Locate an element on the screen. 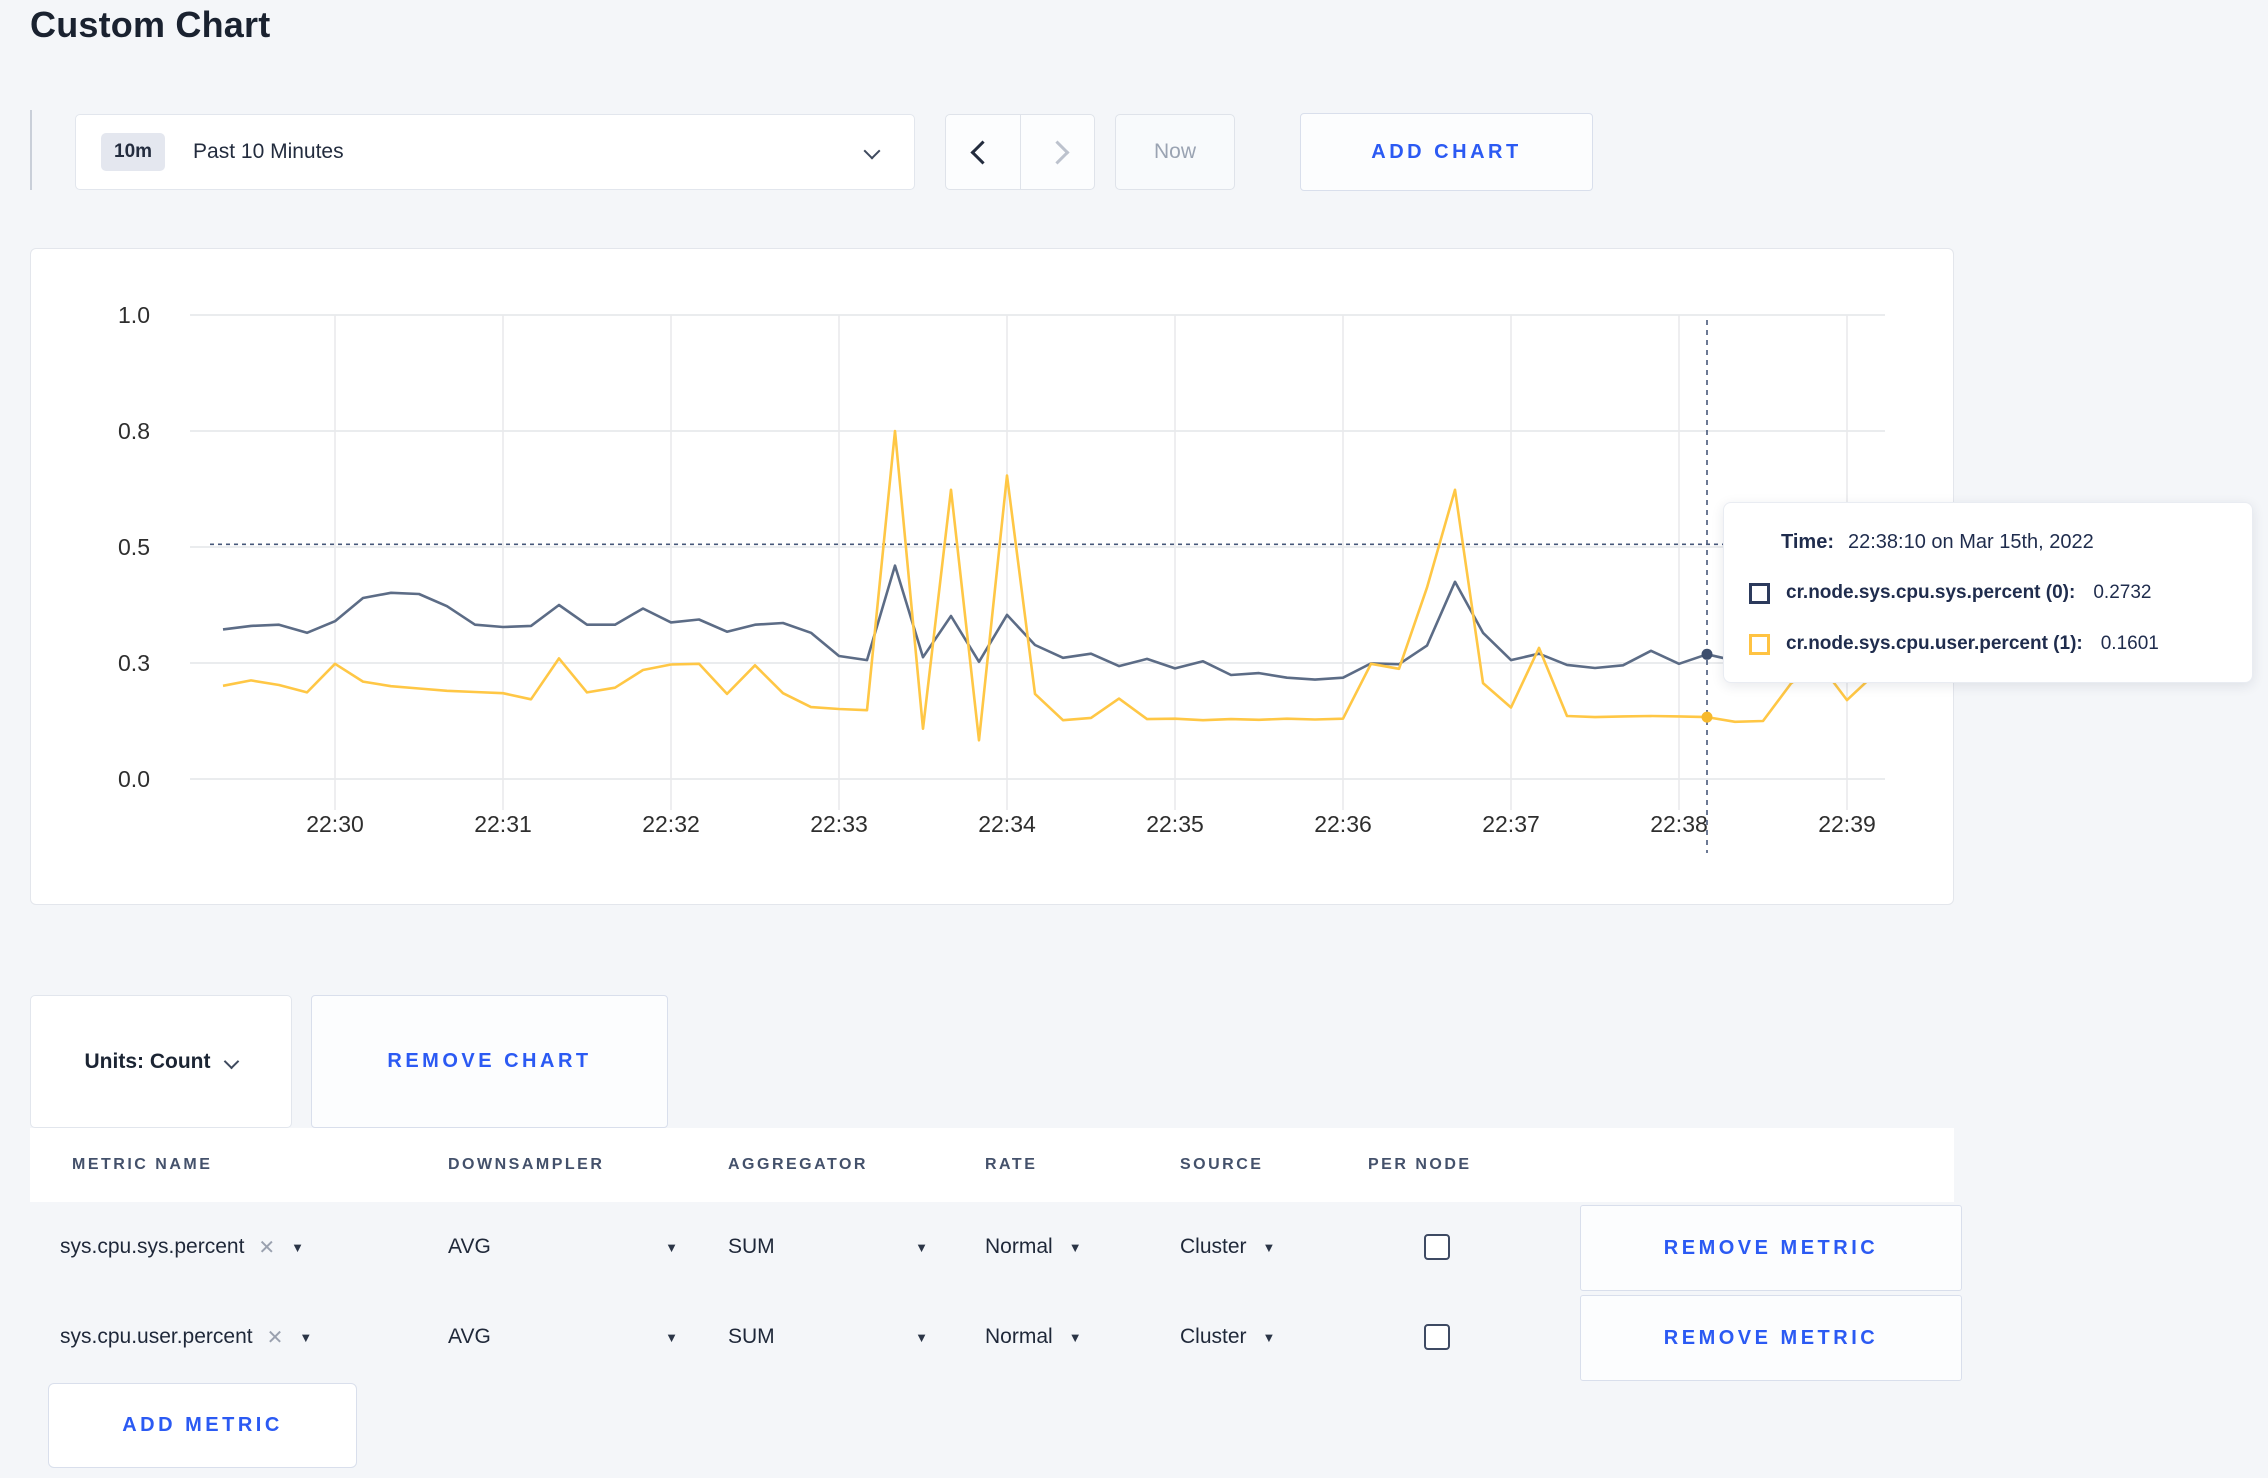  sys-series-swatch-icon is located at coordinates (1759, 593).